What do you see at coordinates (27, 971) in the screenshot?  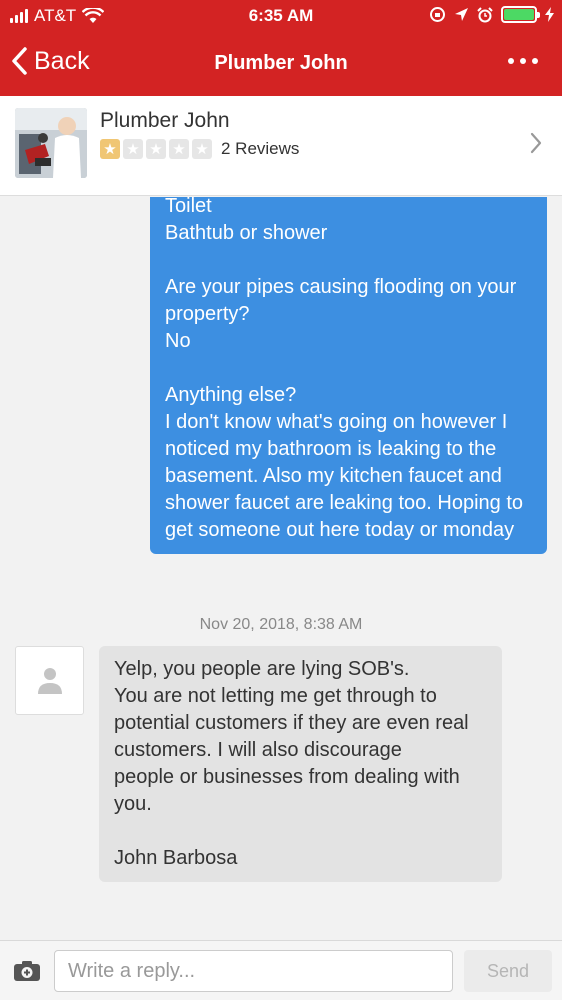 I see `camera-icon` at bounding box center [27, 971].